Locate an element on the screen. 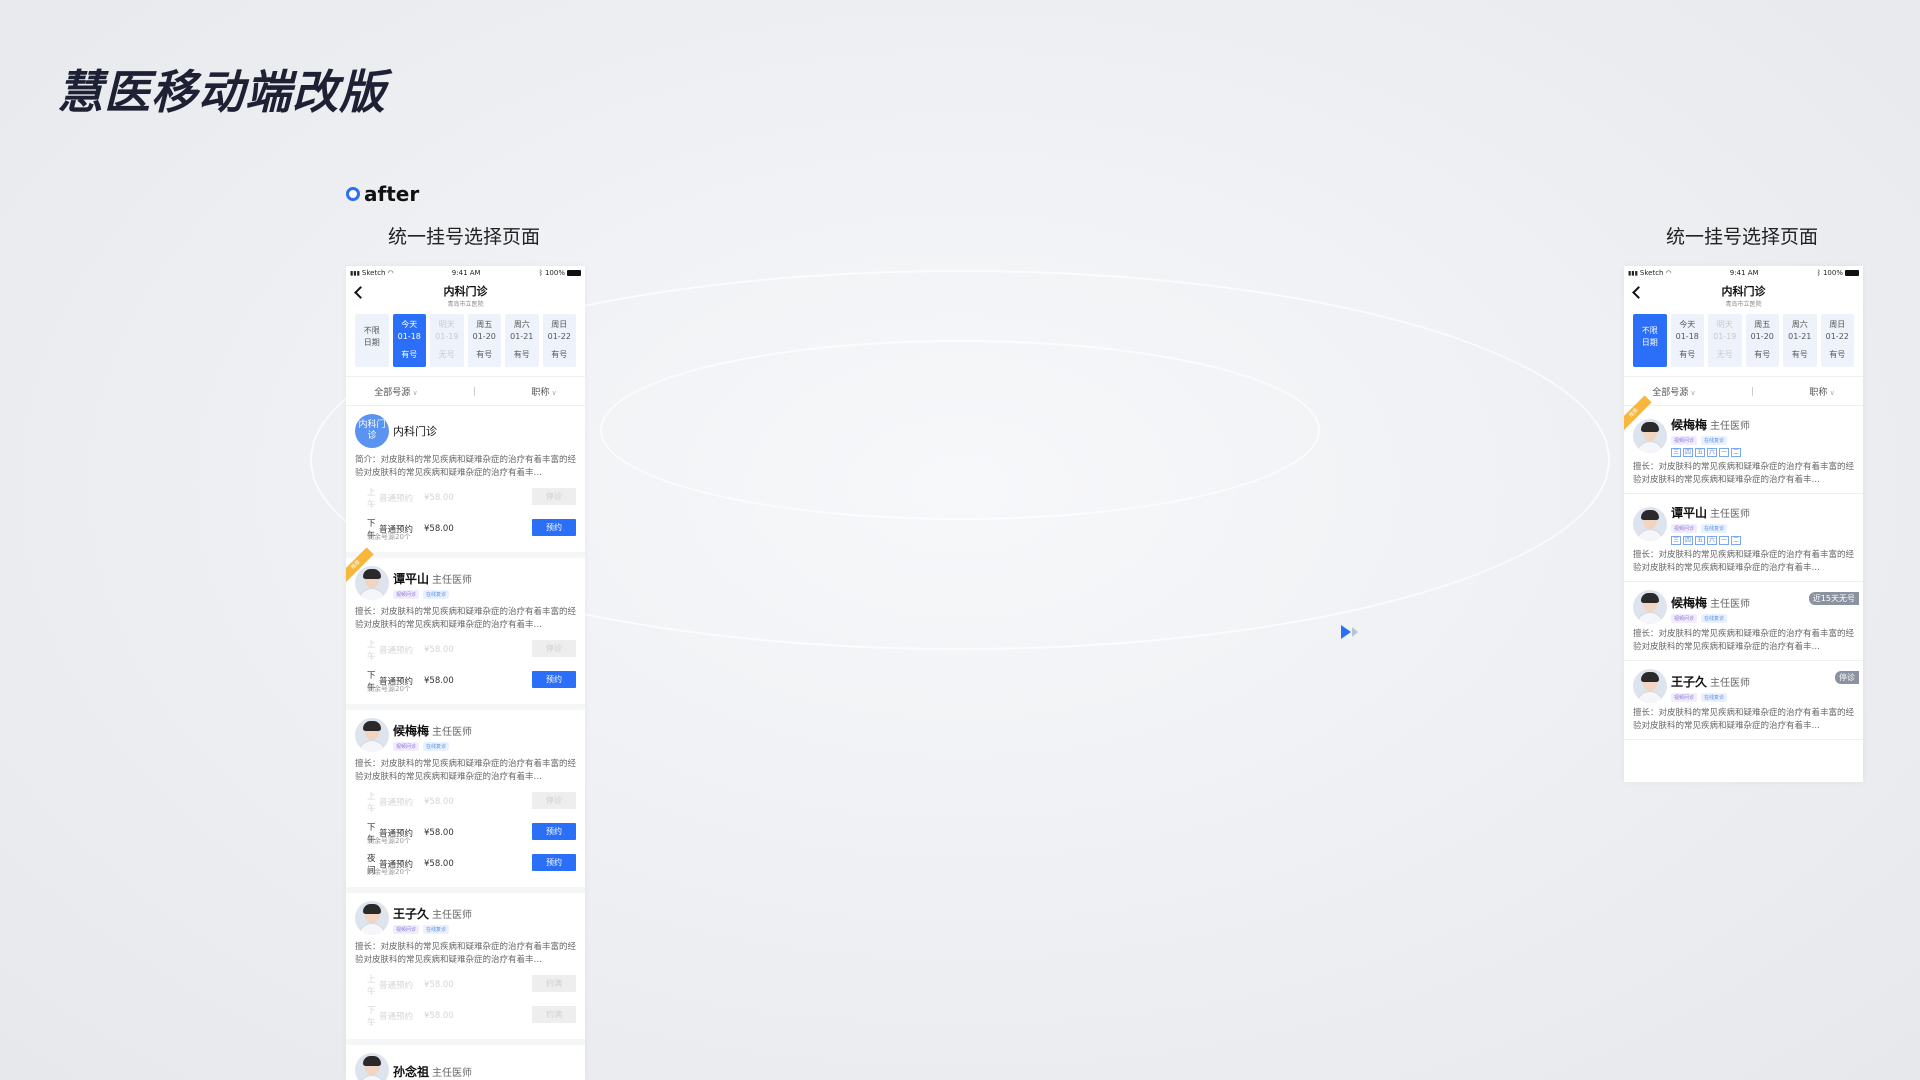 The image size is (1920, 1080). doctor-name: 候梅梅 is located at coordinates (1689, 425).